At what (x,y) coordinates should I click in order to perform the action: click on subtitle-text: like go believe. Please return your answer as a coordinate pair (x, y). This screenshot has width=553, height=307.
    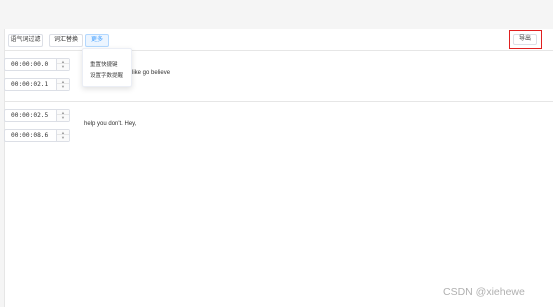
    Looking at the image, I should click on (151, 73).